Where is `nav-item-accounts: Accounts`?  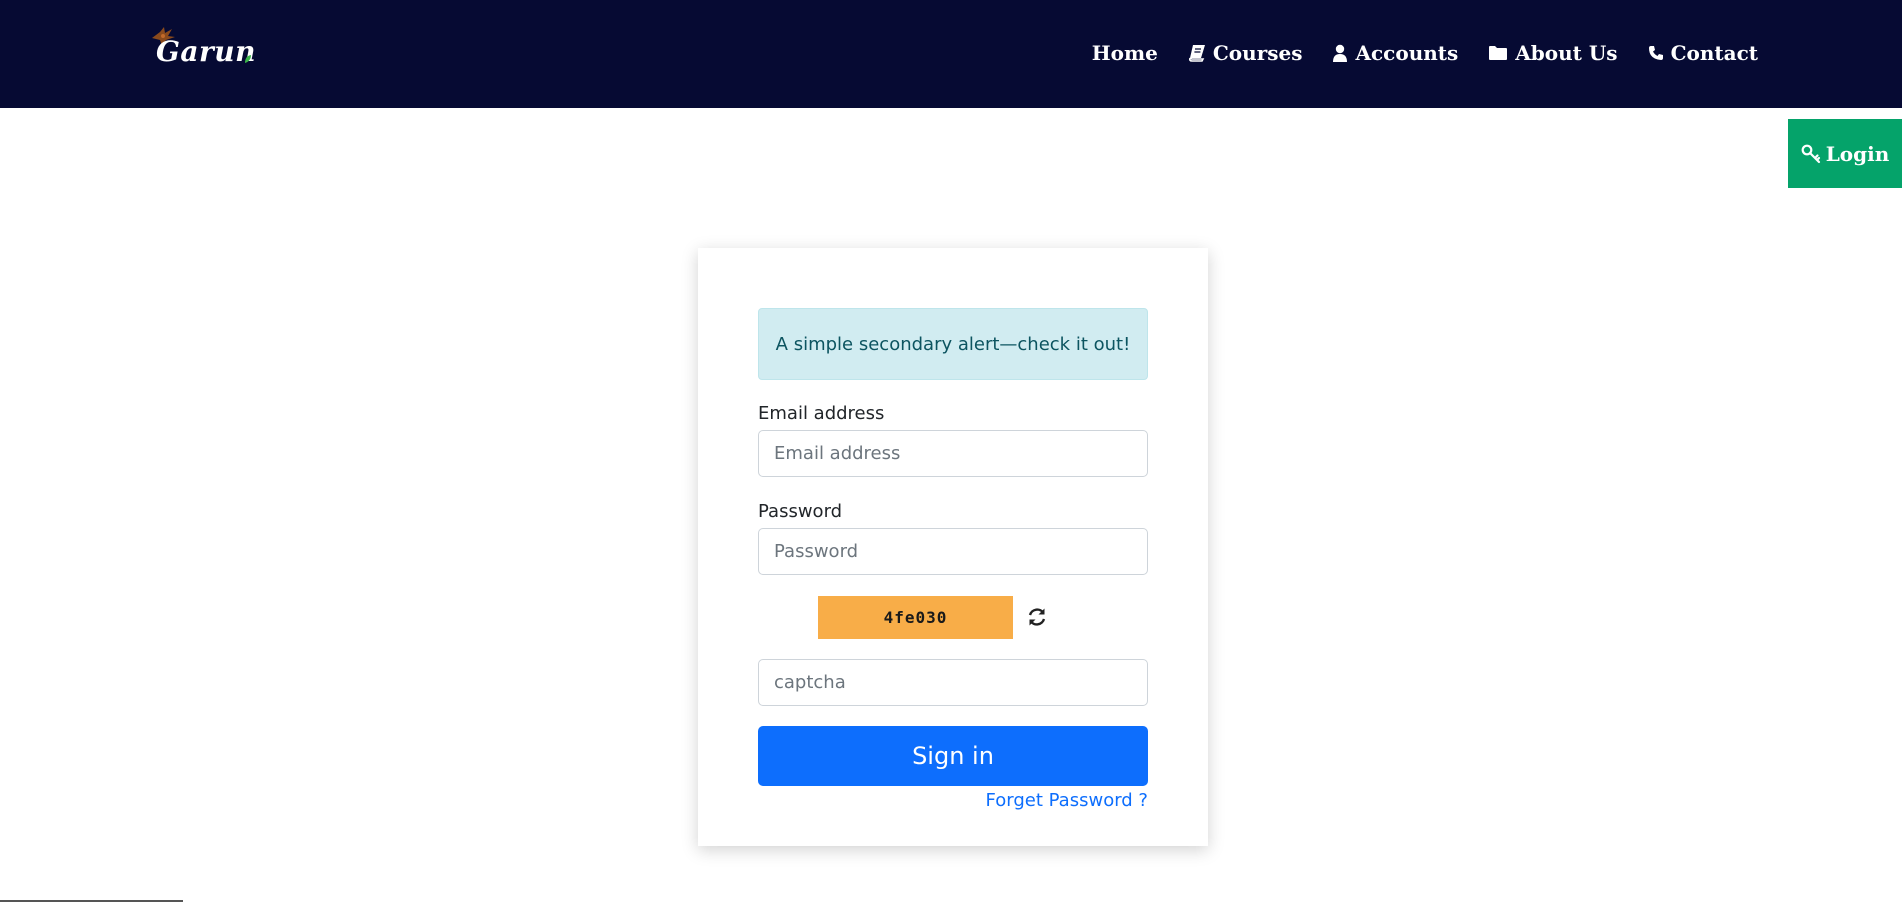 nav-item-accounts: Accounts is located at coordinates (1395, 53).